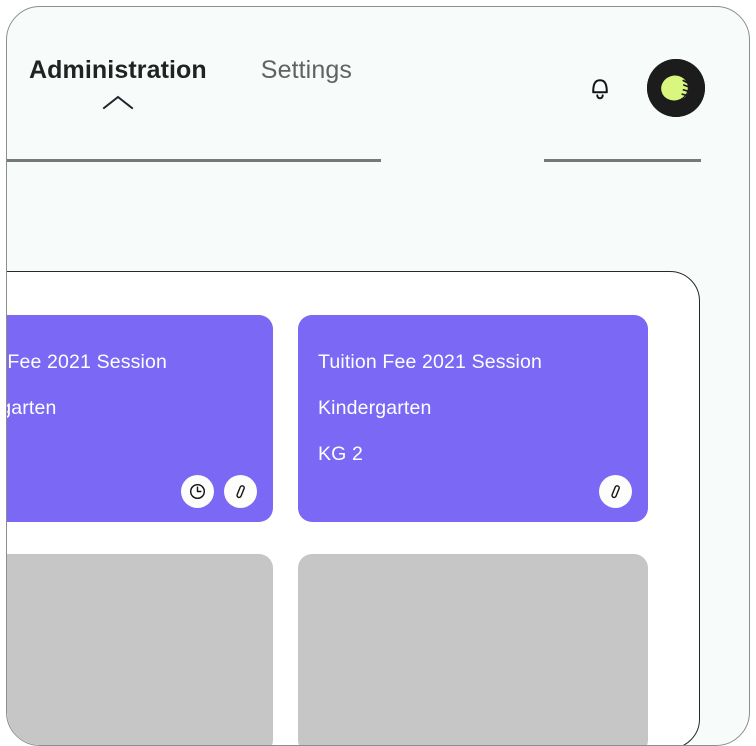 This screenshot has height=746, width=756. What do you see at coordinates (118, 70) in the screenshot?
I see `tab-administration-label: Administration` at bounding box center [118, 70].